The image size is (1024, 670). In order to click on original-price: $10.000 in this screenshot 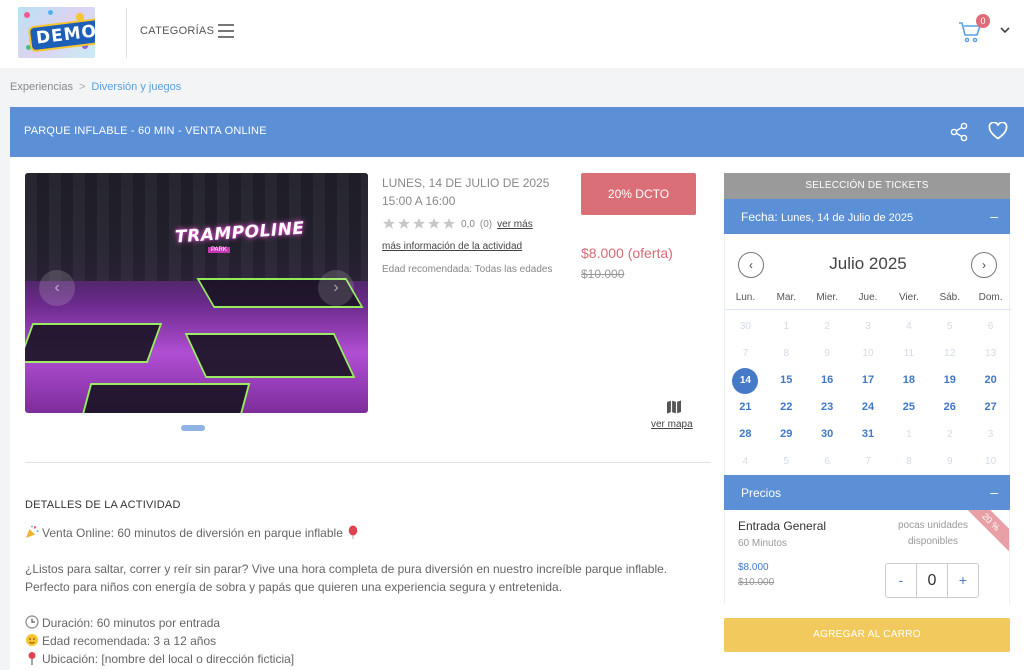, I will do `click(603, 274)`.